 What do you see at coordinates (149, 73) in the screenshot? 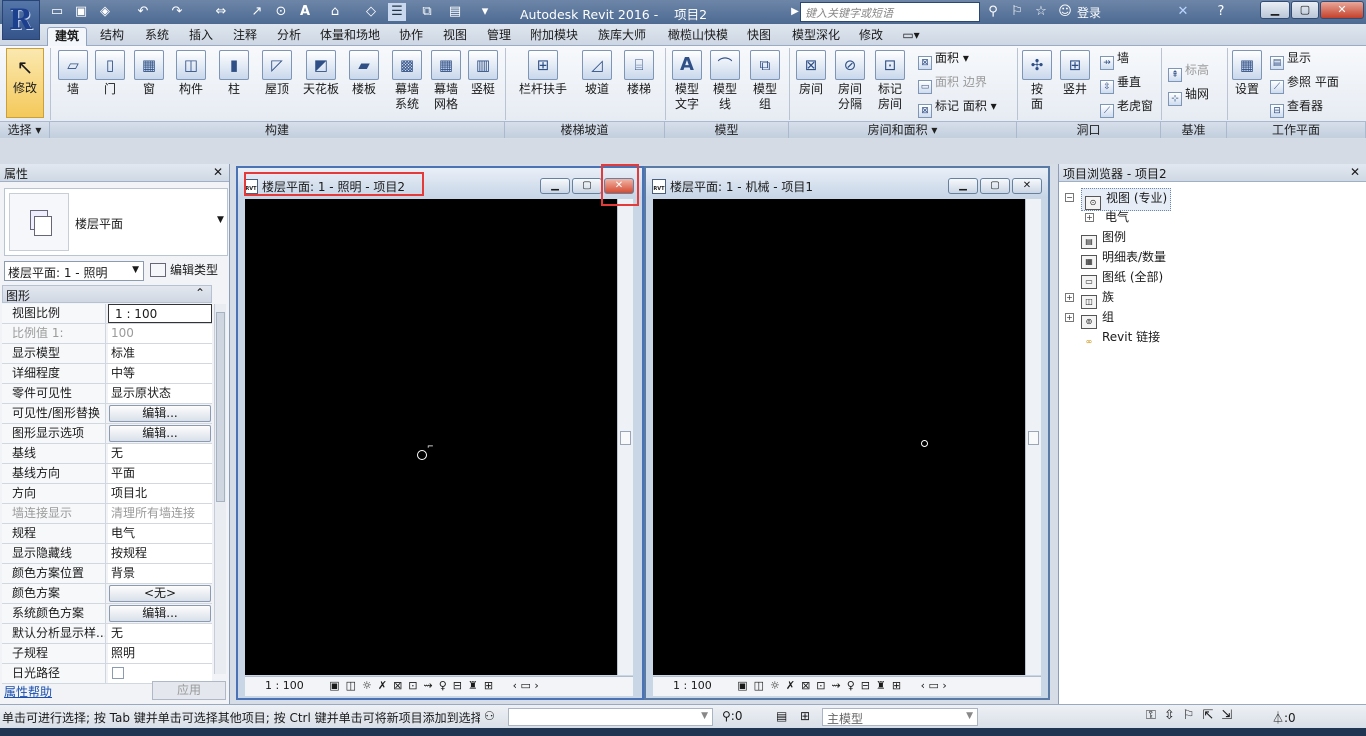
I see `window-button: ▦ 窗` at bounding box center [149, 73].